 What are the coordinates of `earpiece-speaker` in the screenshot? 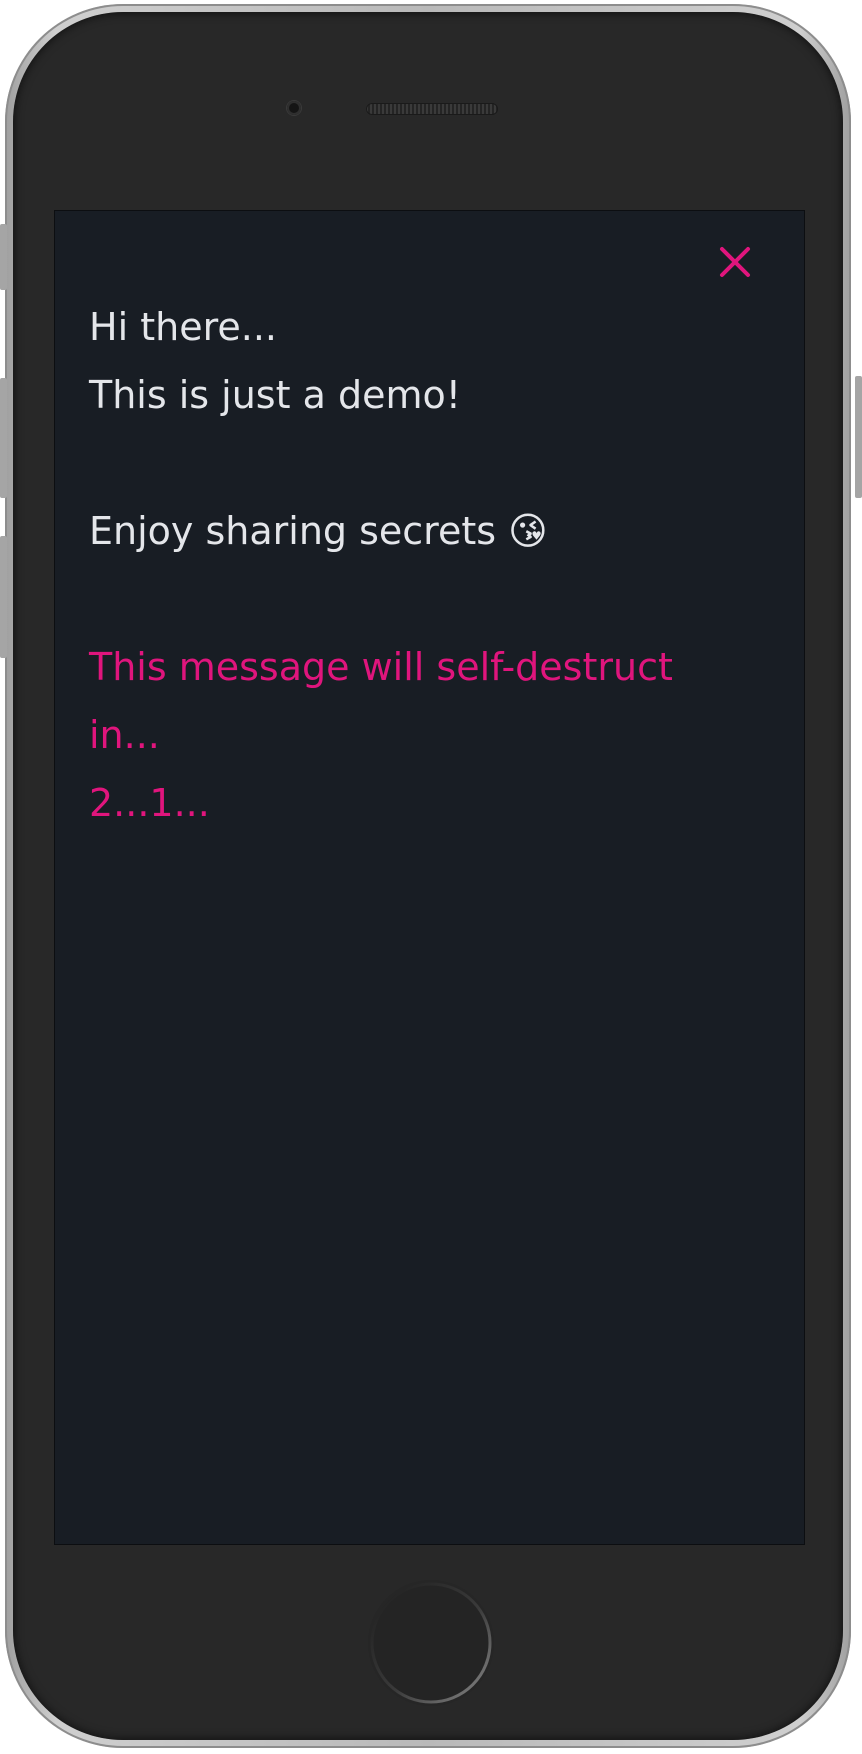 It's located at (432, 109).